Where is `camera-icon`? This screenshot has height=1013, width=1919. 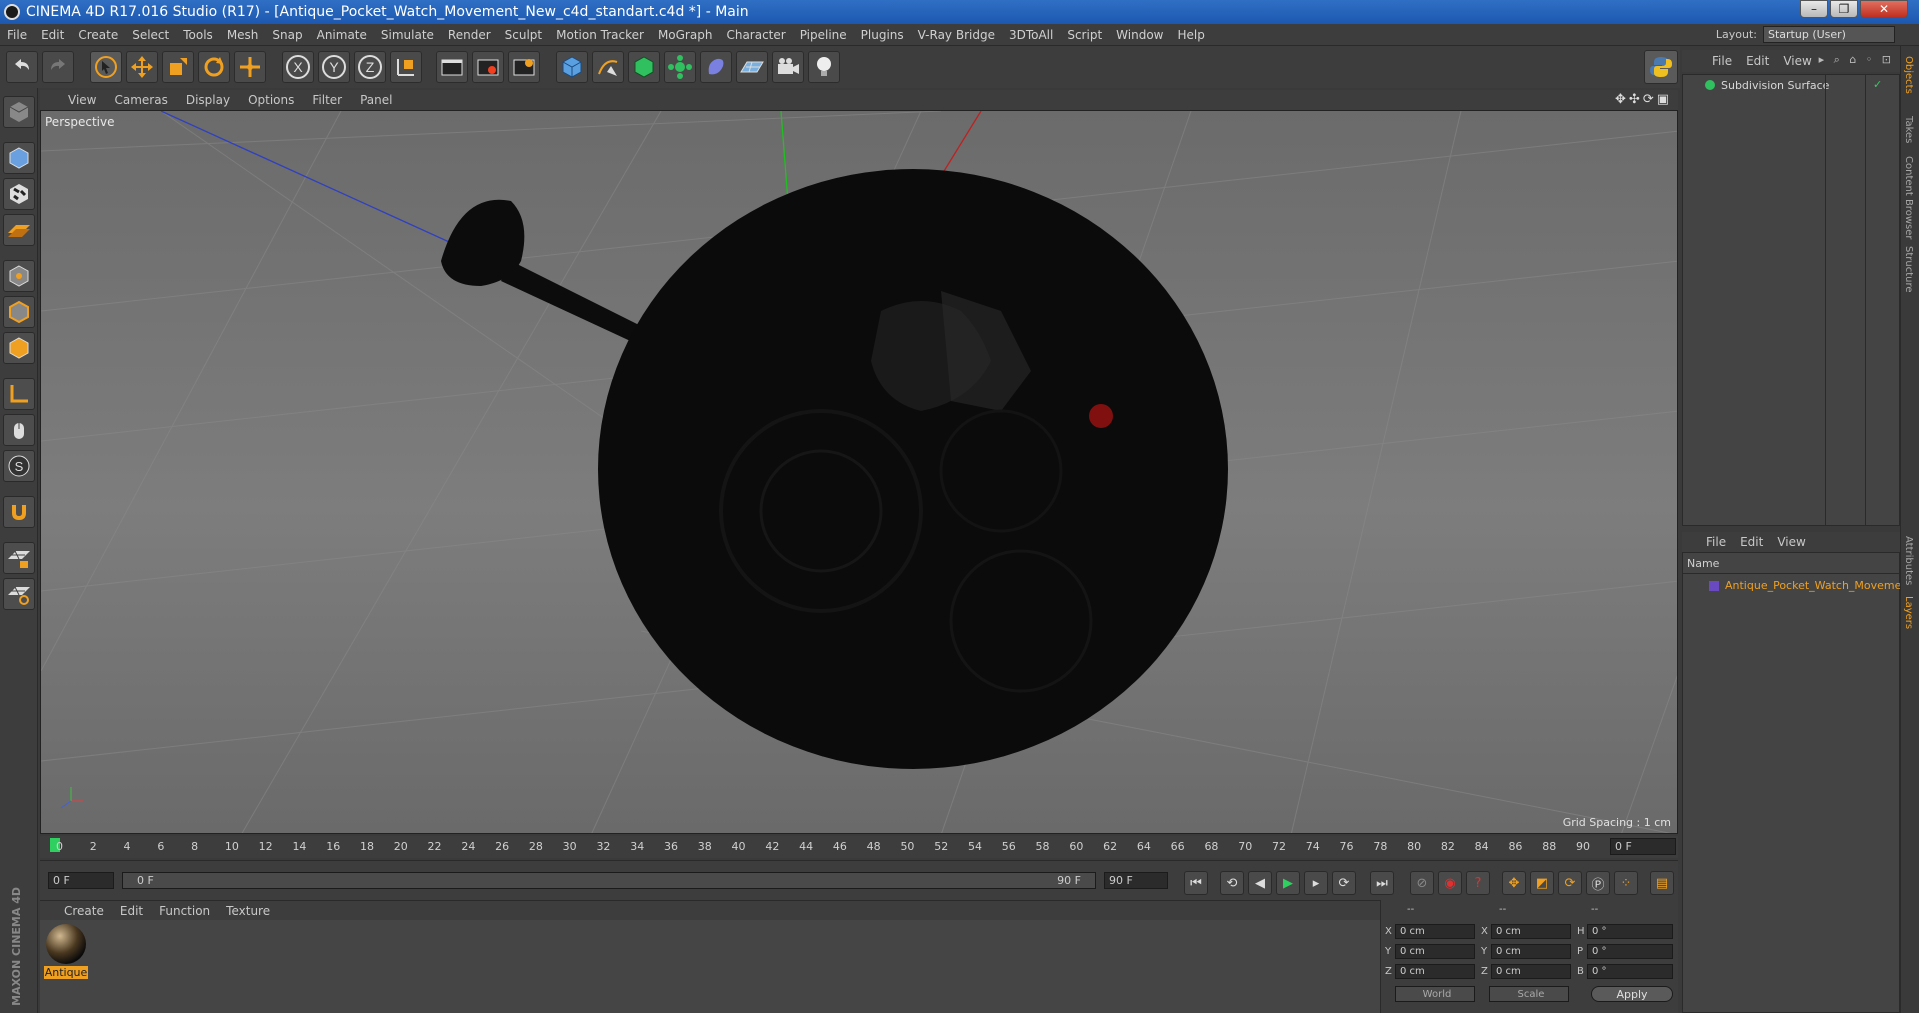 camera-icon is located at coordinates (788, 67).